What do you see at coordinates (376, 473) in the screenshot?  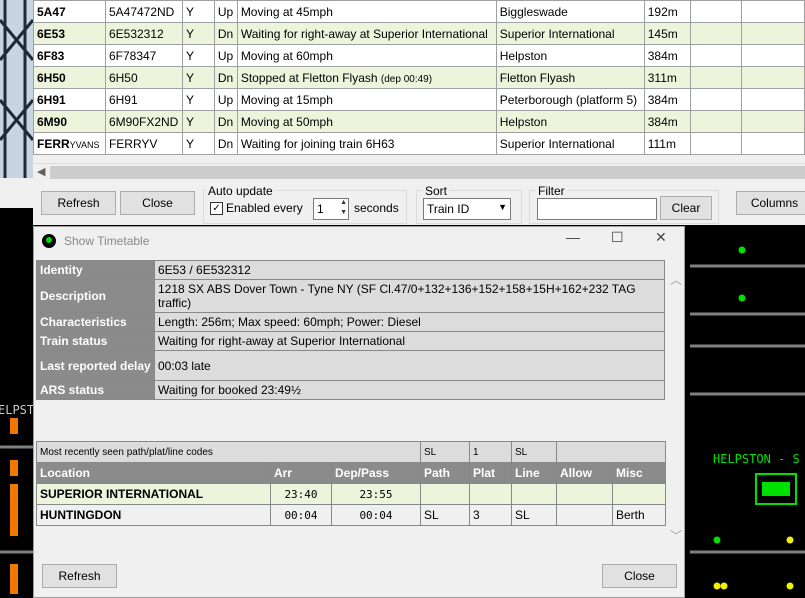 I see `column-header: Dep/Pass` at bounding box center [376, 473].